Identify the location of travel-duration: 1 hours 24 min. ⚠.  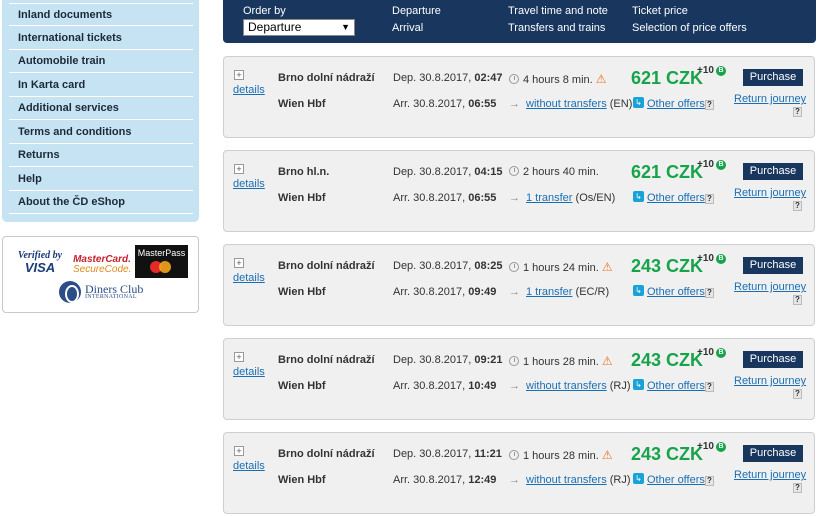
(561, 267).